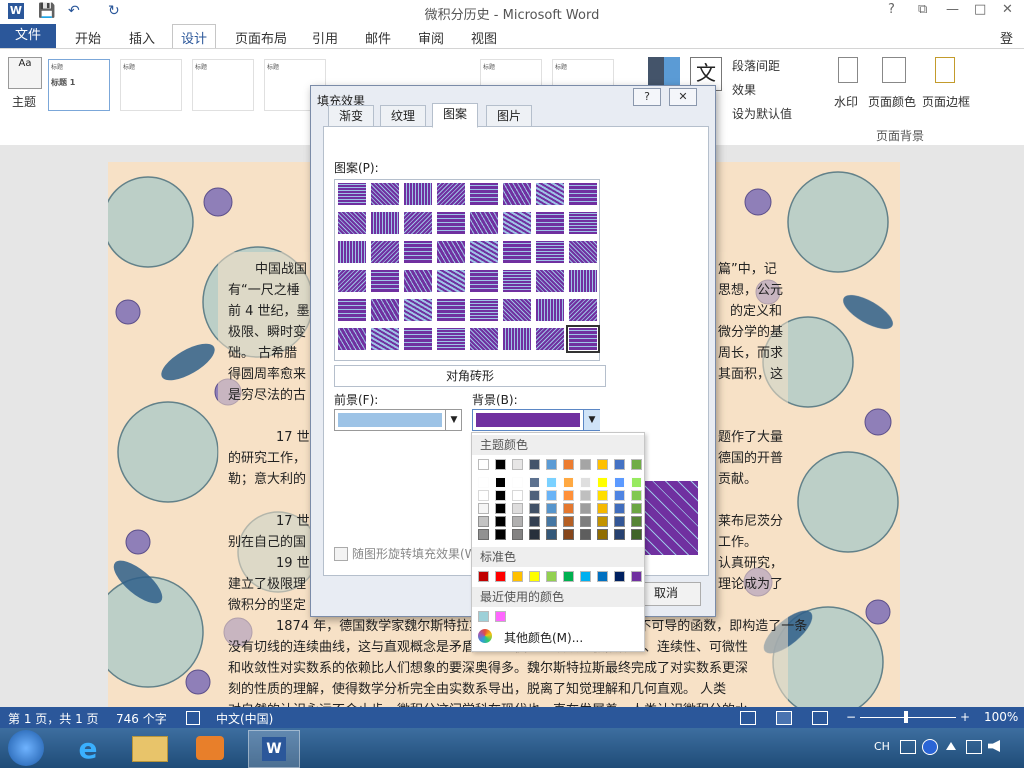 This screenshot has width=1024, height=768. Describe the element at coordinates (274, 749) in the screenshot. I see `word-taskbar-button: W` at that location.